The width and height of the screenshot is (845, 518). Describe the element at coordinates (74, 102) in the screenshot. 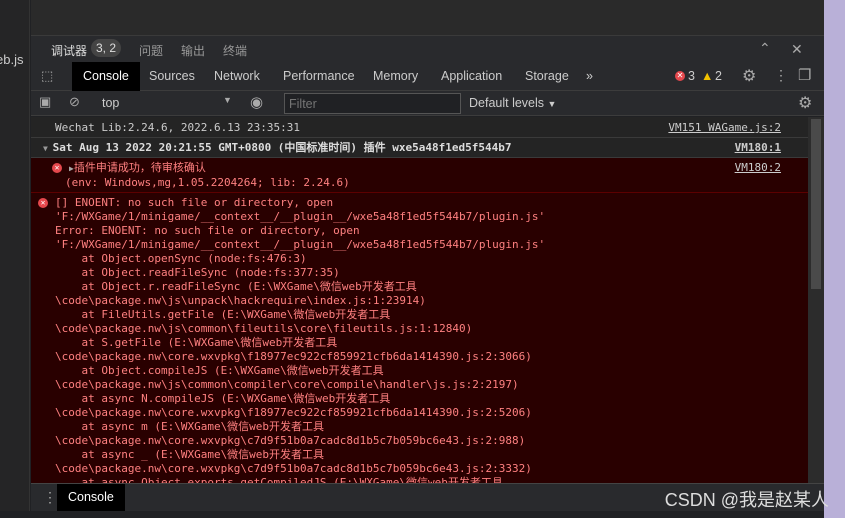

I see `clear-console-icon: ⊘` at that location.